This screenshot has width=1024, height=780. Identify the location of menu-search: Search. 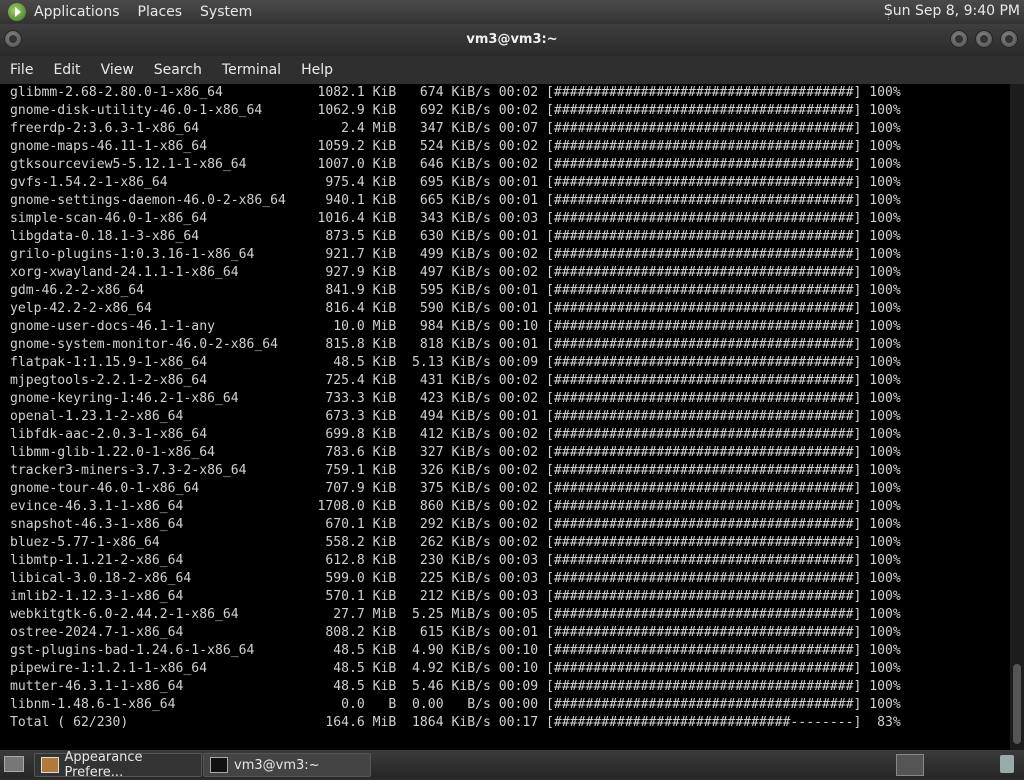
(178, 70).